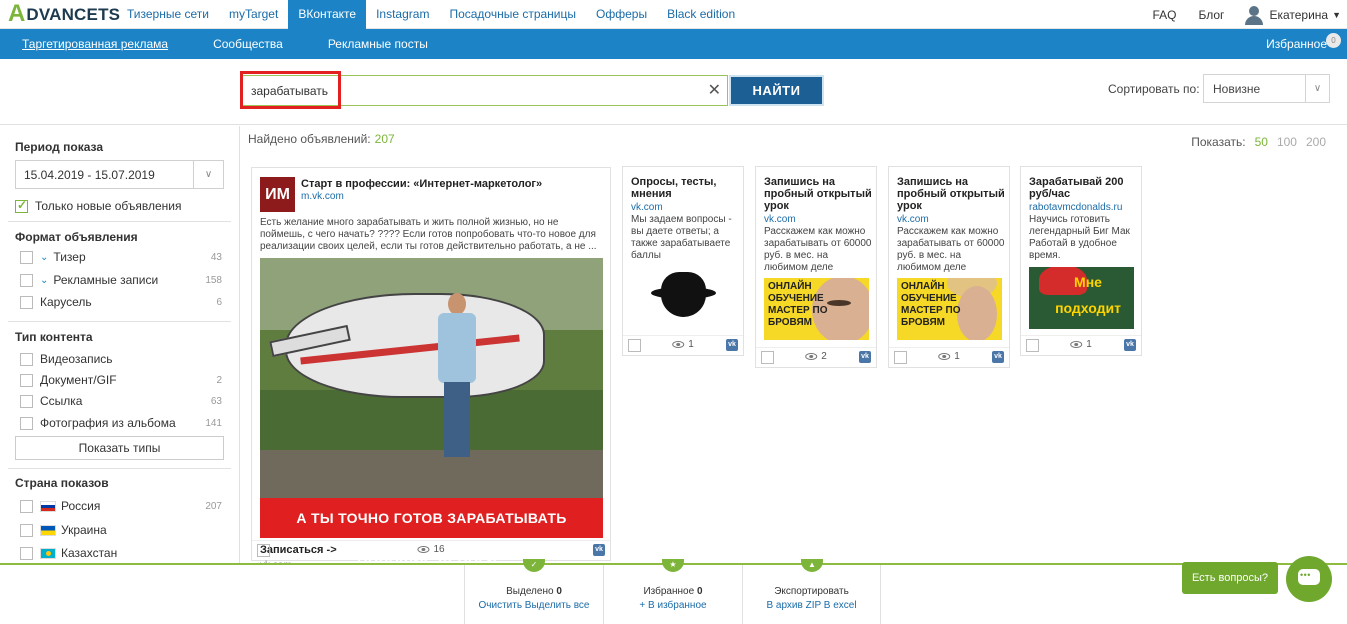  What do you see at coordinates (119, 448) in the screenshot?
I see `show-types-button: Показать типы` at bounding box center [119, 448].